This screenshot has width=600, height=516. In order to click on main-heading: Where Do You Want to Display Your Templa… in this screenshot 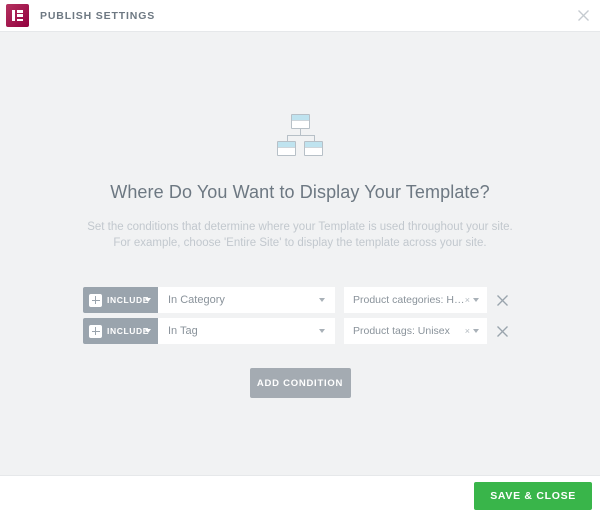, I will do `click(300, 192)`.